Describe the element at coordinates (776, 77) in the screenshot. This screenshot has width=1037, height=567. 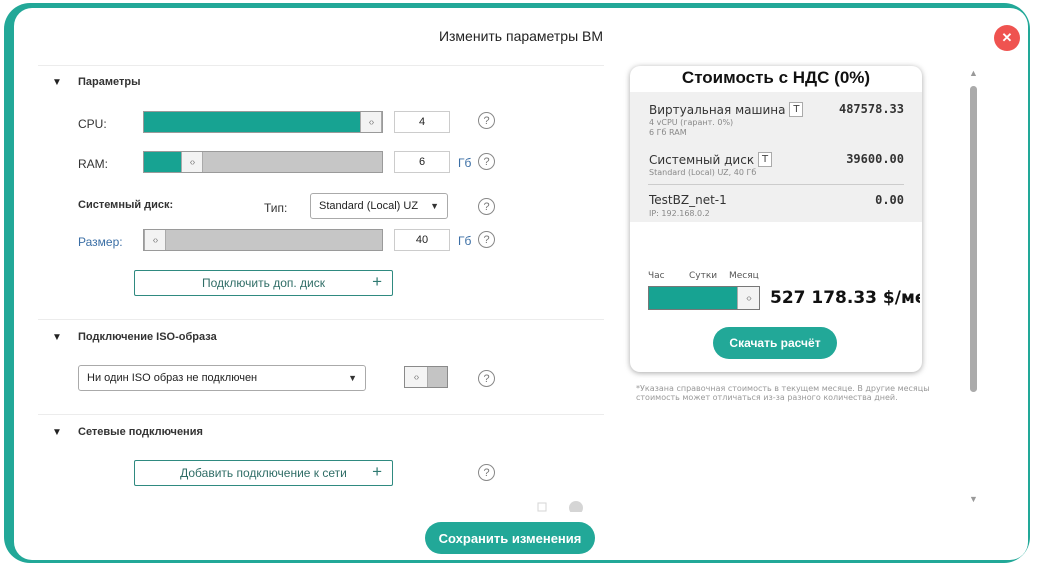
I see `cost-title: Стоимость с НДС (0%)` at that location.